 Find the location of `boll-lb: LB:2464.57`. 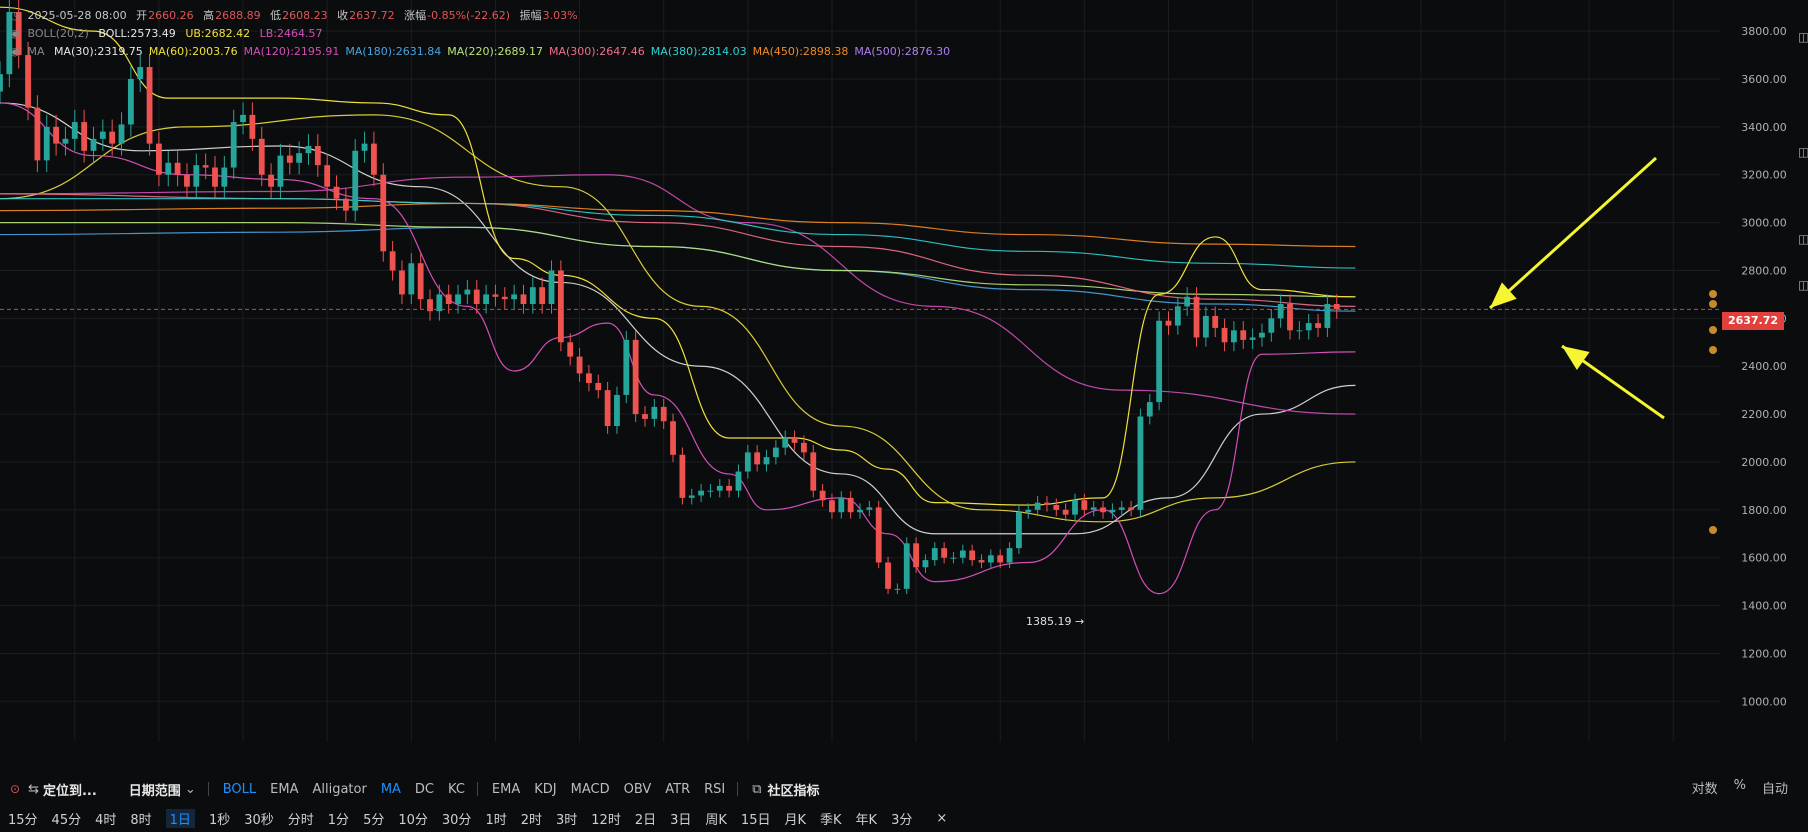

boll-lb: LB:2464.57 is located at coordinates (291, 33).